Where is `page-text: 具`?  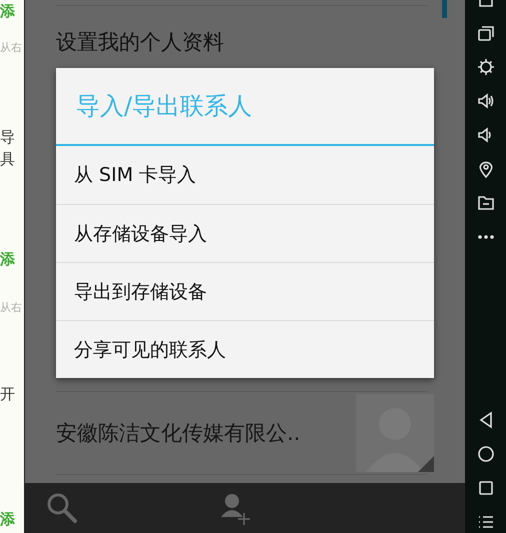 page-text: 具 is located at coordinates (7, 159).